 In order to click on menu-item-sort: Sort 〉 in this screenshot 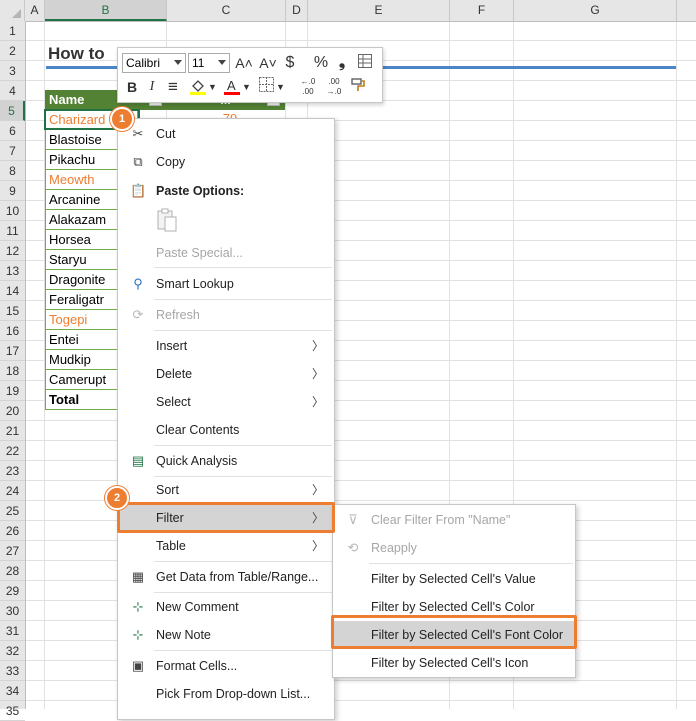, I will do `click(226, 490)`.